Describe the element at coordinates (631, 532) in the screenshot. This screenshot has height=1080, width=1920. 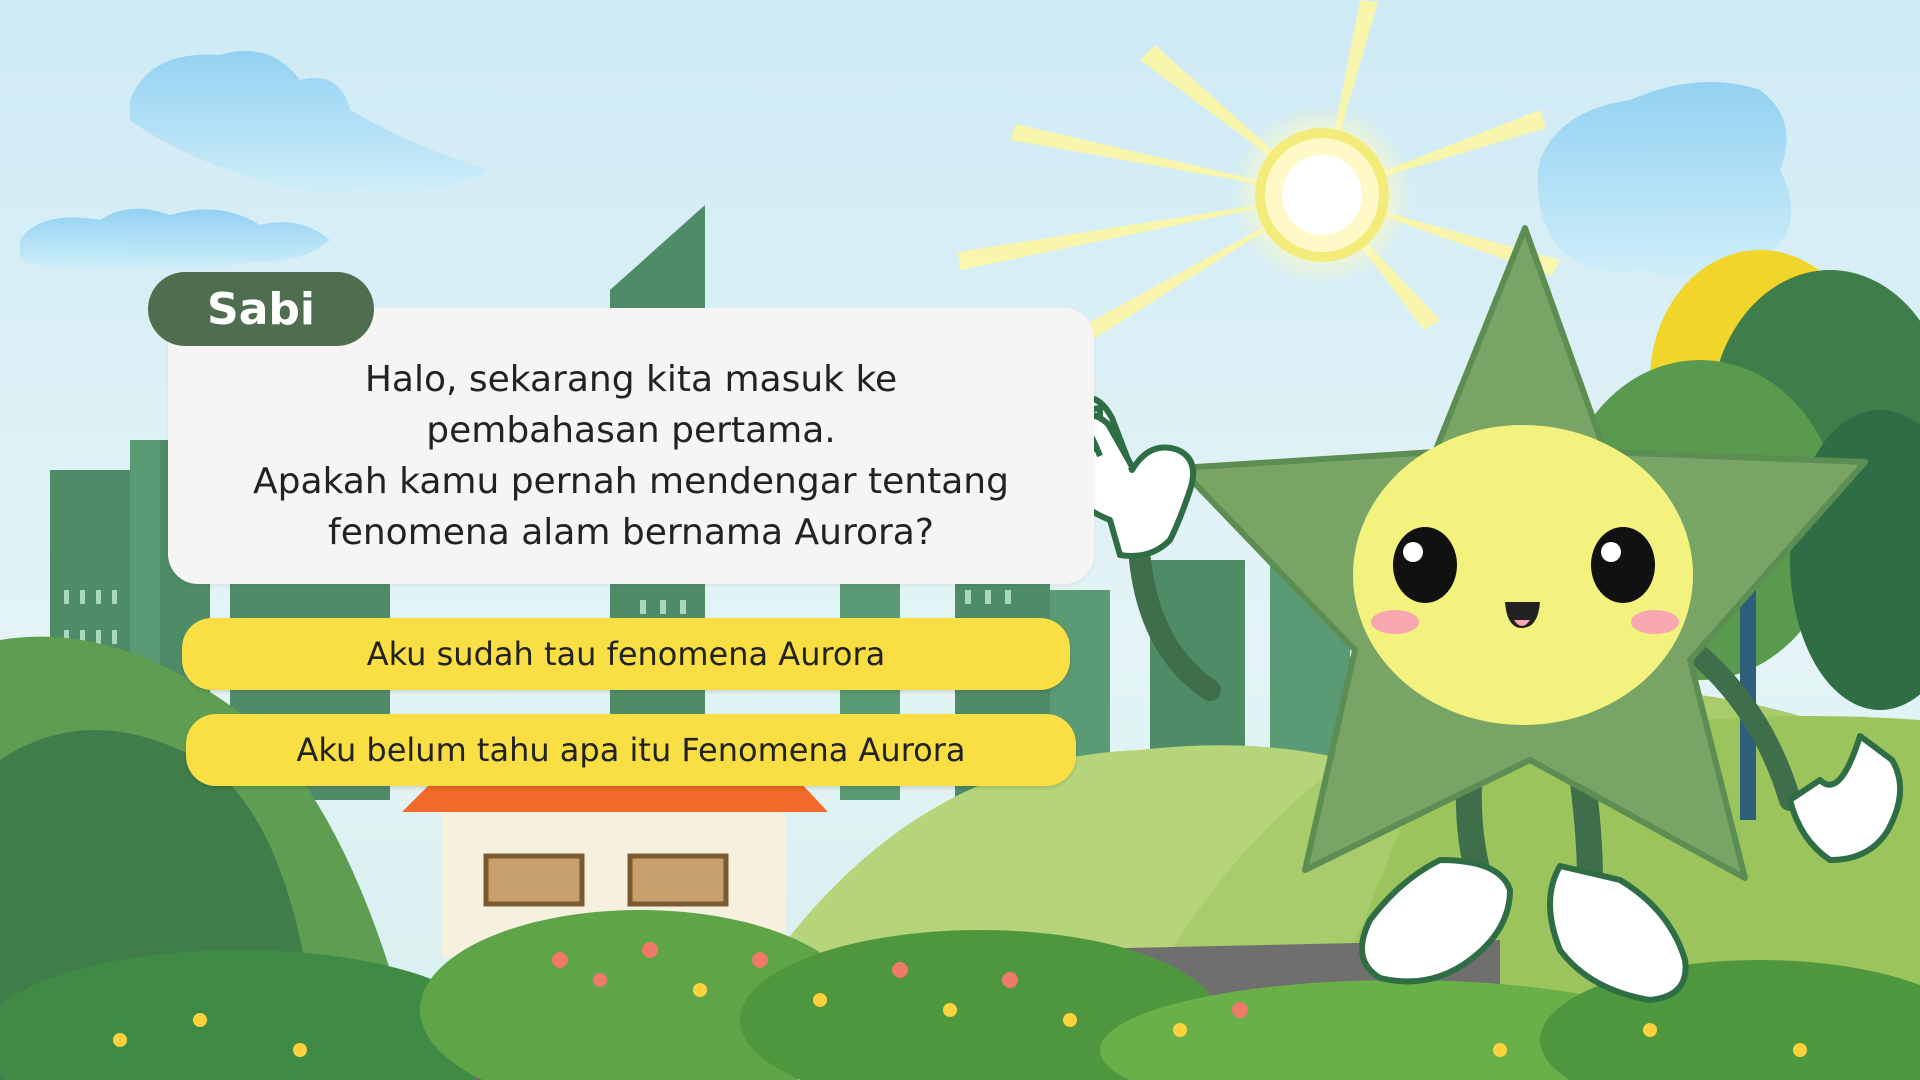
I see `dialog-line: fenomena alam bernama Aurora?` at that location.